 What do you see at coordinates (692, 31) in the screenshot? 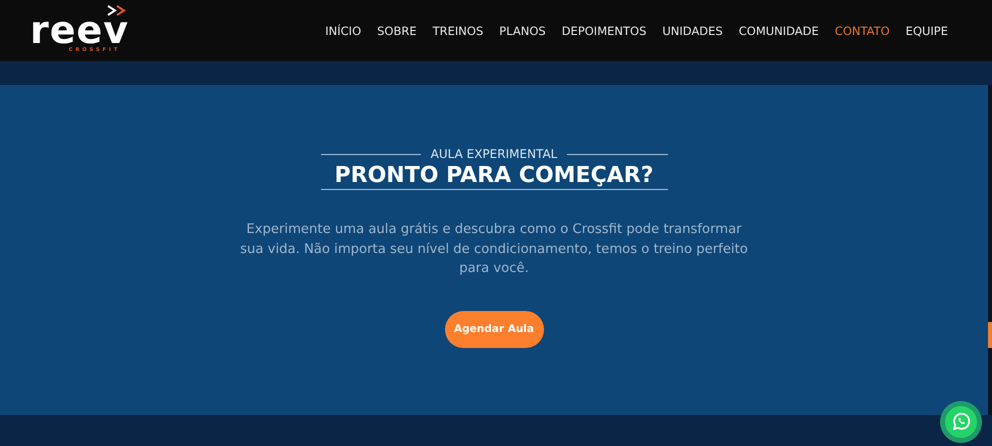
I see `nav-link: UNIDADES` at bounding box center [692, 31].